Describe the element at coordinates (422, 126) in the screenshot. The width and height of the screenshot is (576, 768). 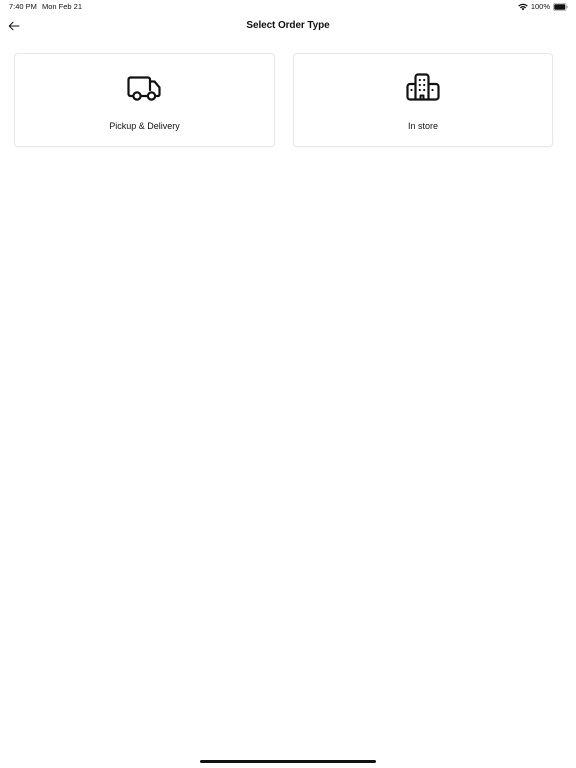
I see `order-type-label: In store` at that location.